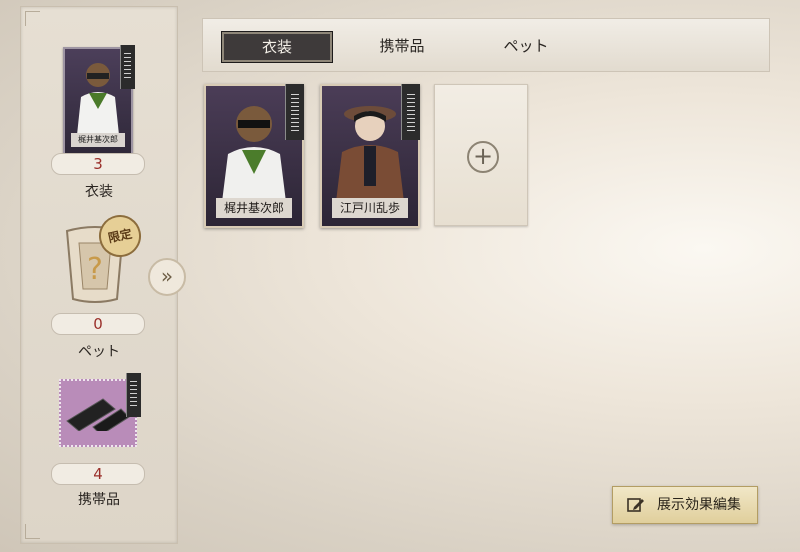  I want to click on plus-icon: +, so click(483, 157).